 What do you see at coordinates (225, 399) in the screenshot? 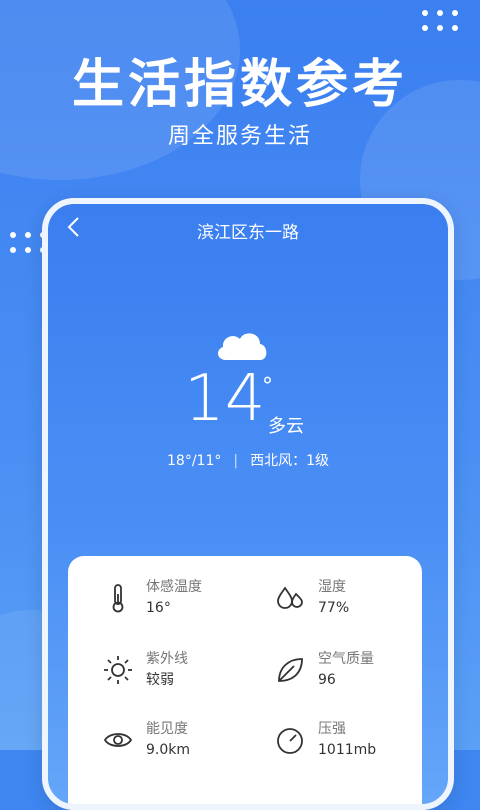
I see `current-temperature: 14` at bounding box center [225, 399].